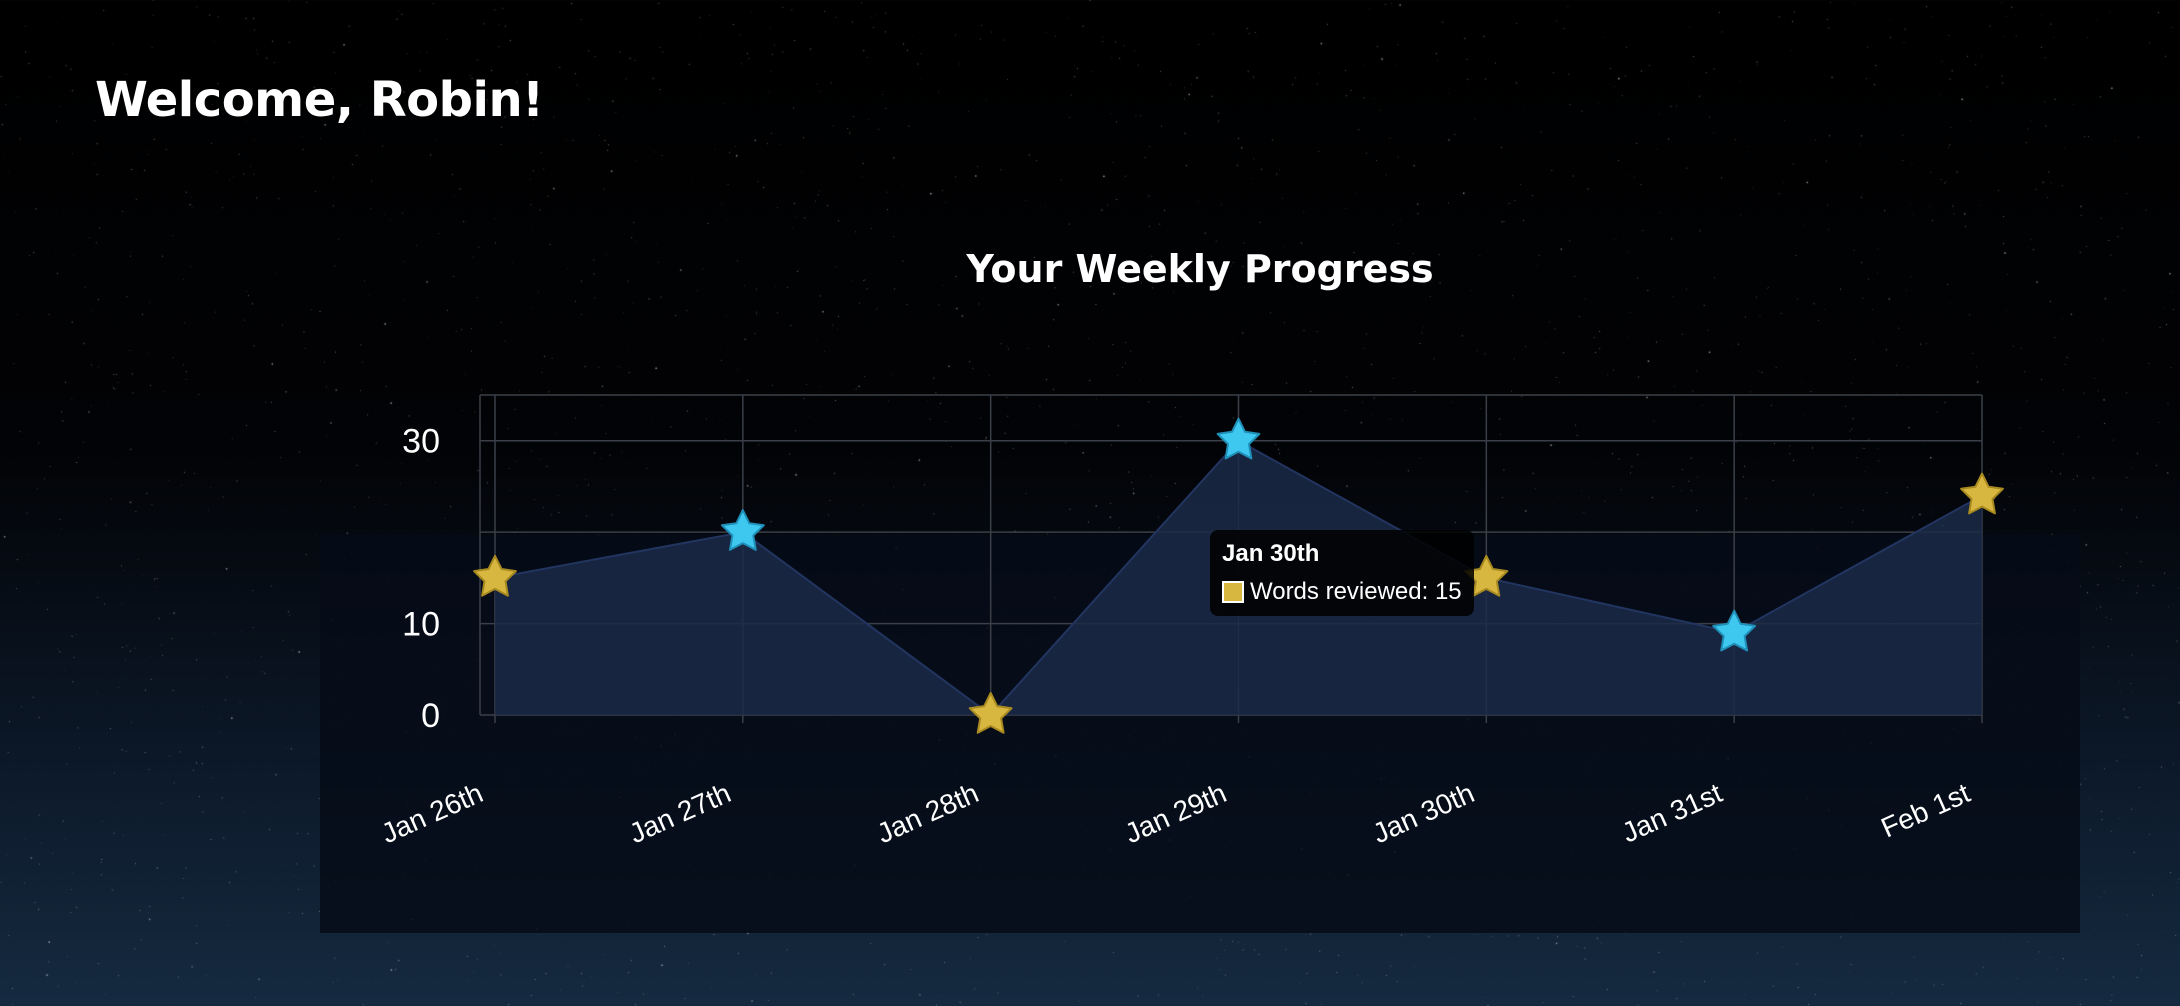  What do you see at coordinates (421, 442) in the screenshot?
I see `y-tick-label: 30` at bounding box center [421, 442].